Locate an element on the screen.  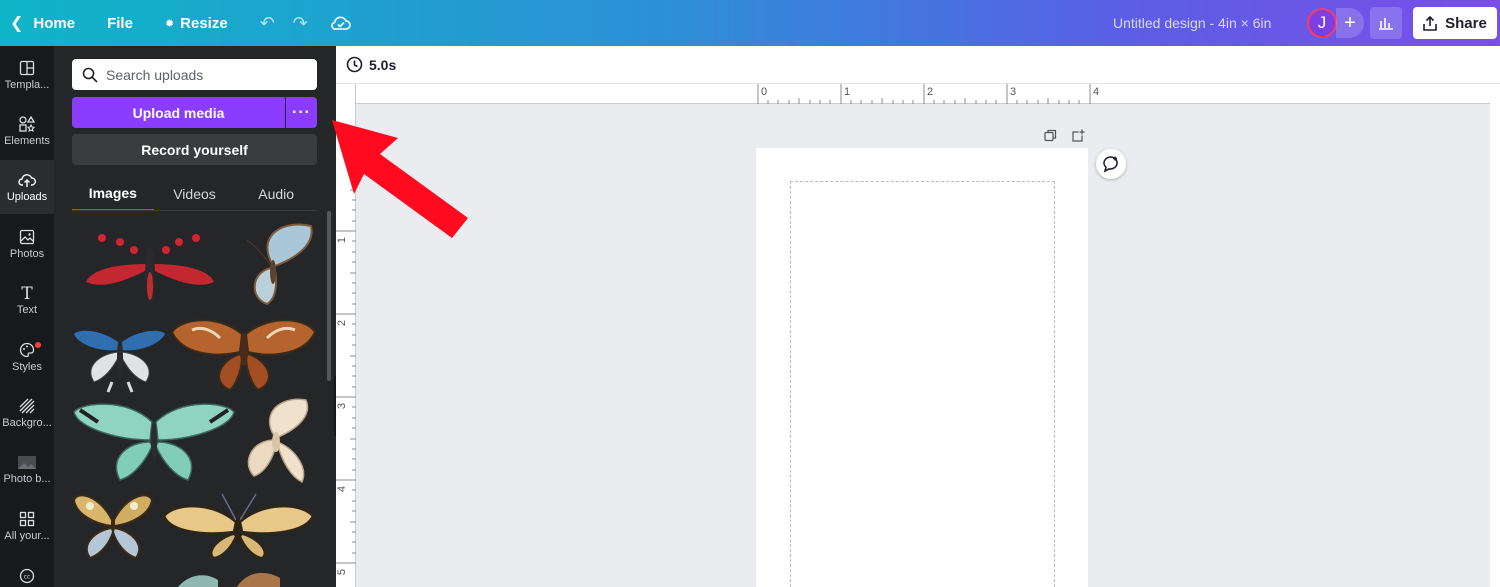
share-button: Share is located at coordinates (1455, 23).